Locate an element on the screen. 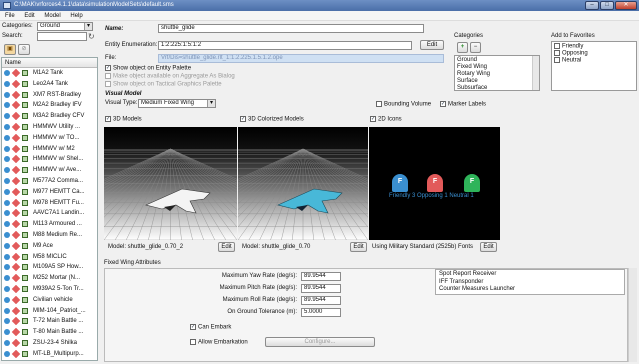 The width and height of the screenshot is (639, 364). list-item: XM7 RST-Bradley is located at coordinates (48, 94).